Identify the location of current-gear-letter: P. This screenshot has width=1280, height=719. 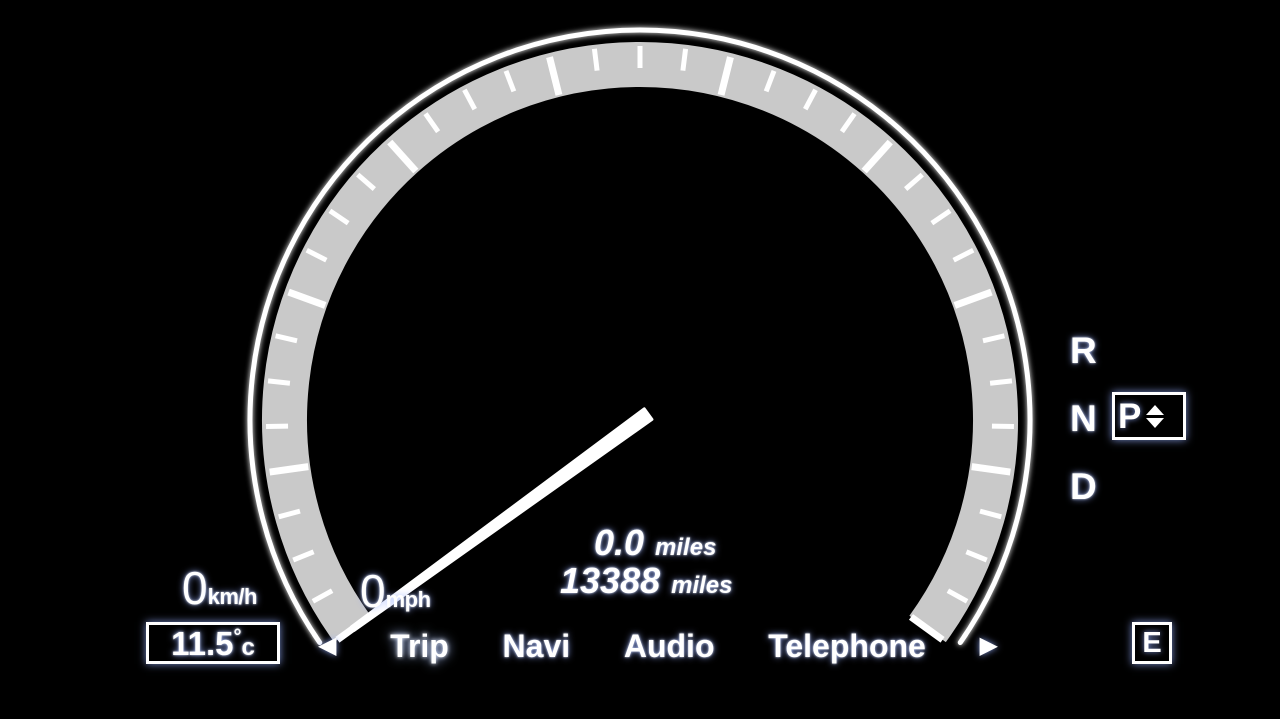
(1130, 416).